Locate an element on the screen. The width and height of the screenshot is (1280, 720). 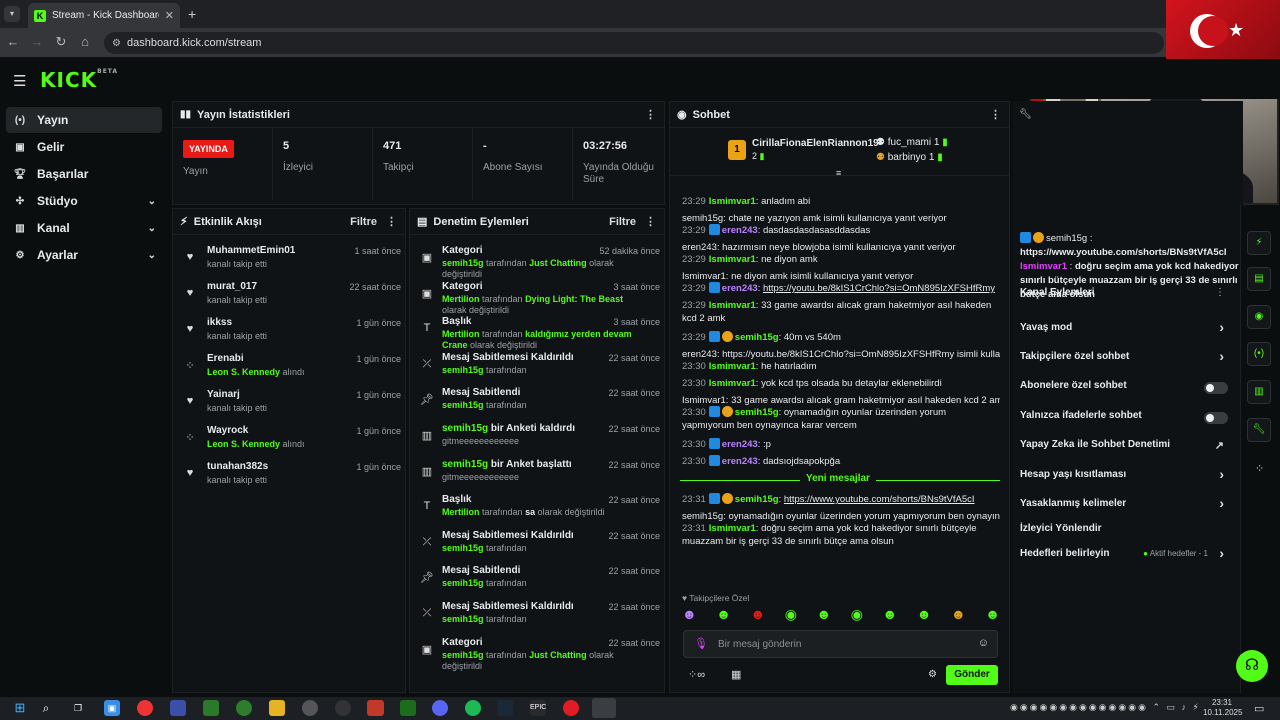
activity-username: tunahan382s is located at coordinates (237, 466).